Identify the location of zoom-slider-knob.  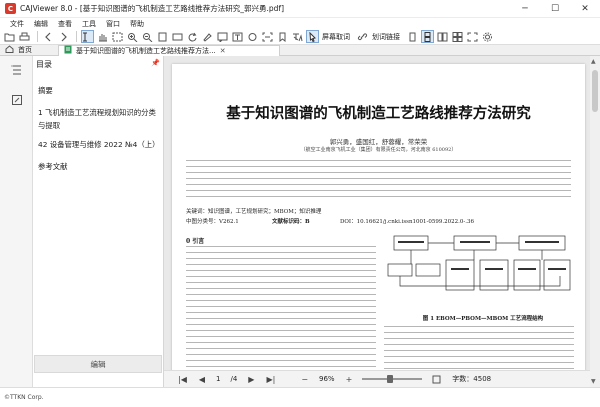
(390, 379).